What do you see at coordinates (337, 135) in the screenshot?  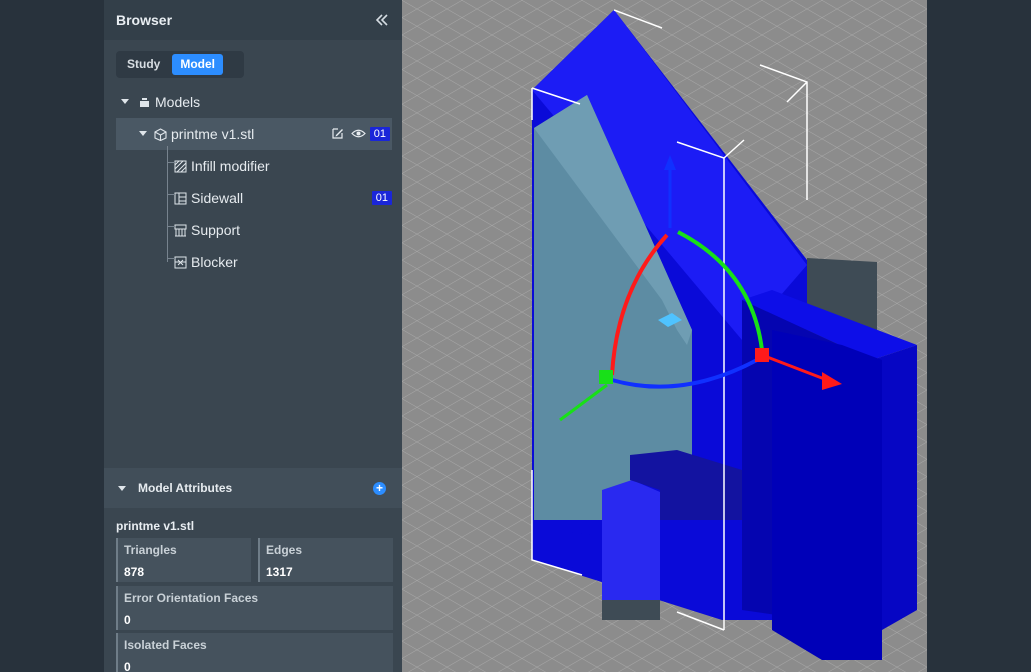 I see `edit-icon` at bounding box center [337, 135].